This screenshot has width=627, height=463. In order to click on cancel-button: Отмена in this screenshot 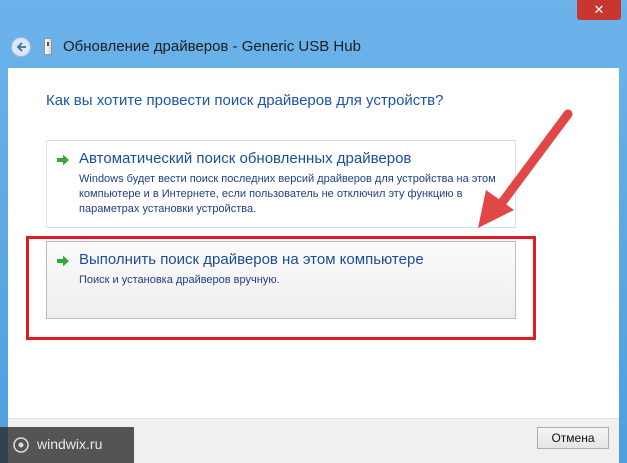, I will do `click(573, 438)`.